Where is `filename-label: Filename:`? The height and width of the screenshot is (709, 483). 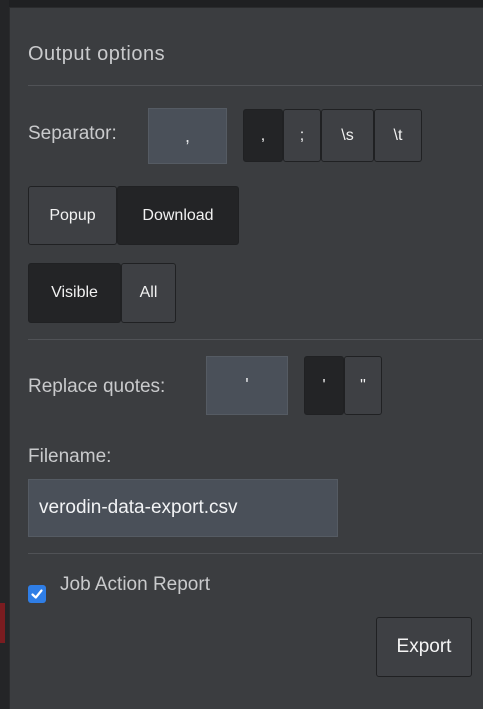 filename-label: Filename: is located at coordinates (70, 456).